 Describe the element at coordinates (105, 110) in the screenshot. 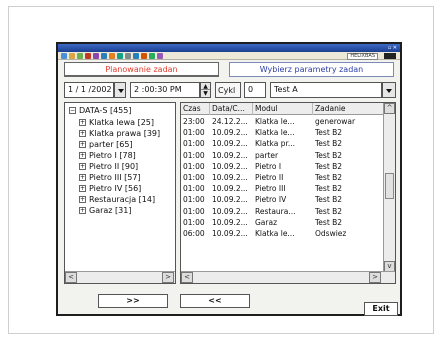

I see `tree-root-label: DATA-S [455]` at that location.